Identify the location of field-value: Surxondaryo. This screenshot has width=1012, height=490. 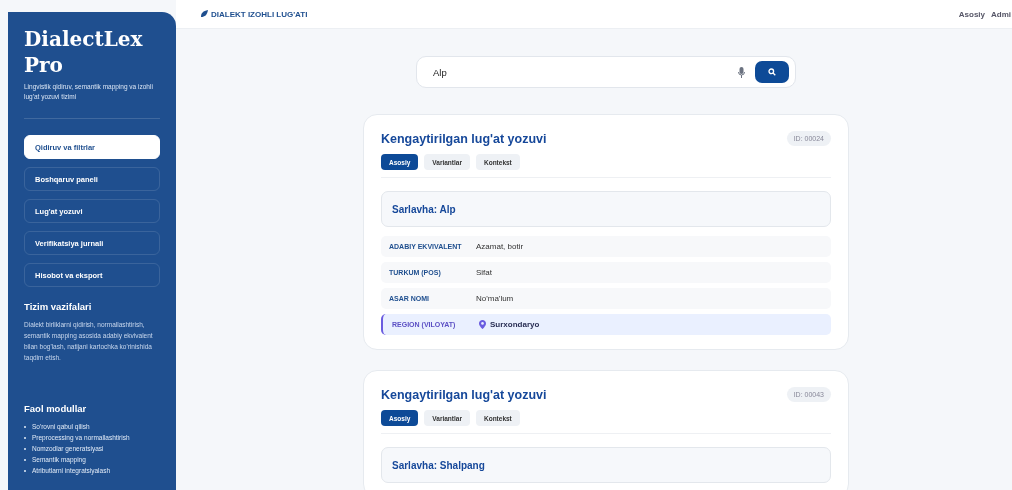
(515, 324).